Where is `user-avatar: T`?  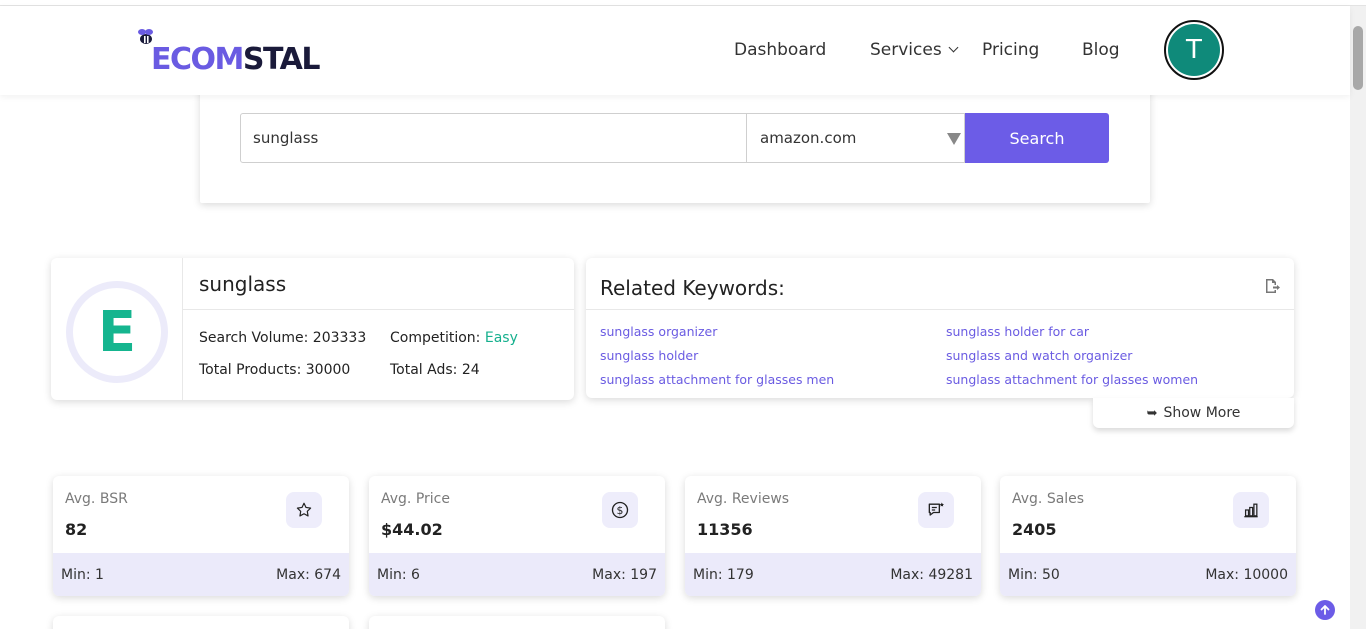
user-avatar: T is located at coordinates (1194, 50).